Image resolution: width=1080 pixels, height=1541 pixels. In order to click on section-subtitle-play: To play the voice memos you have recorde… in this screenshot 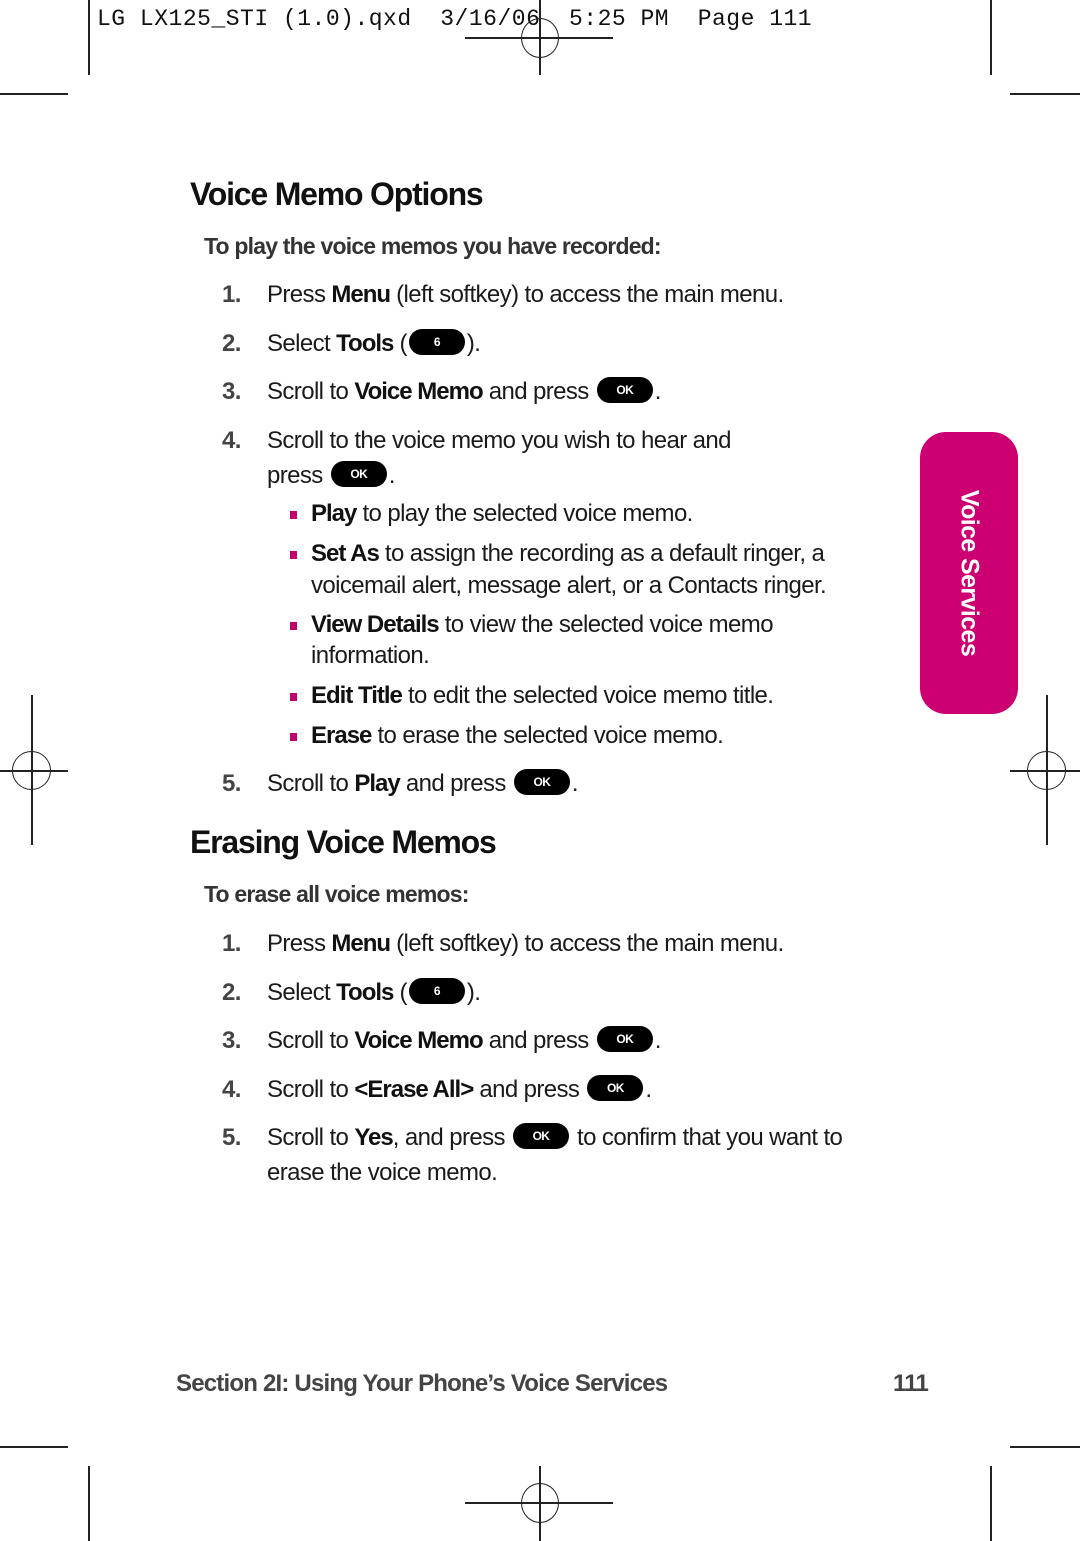, I will do `click(433, 246)`.